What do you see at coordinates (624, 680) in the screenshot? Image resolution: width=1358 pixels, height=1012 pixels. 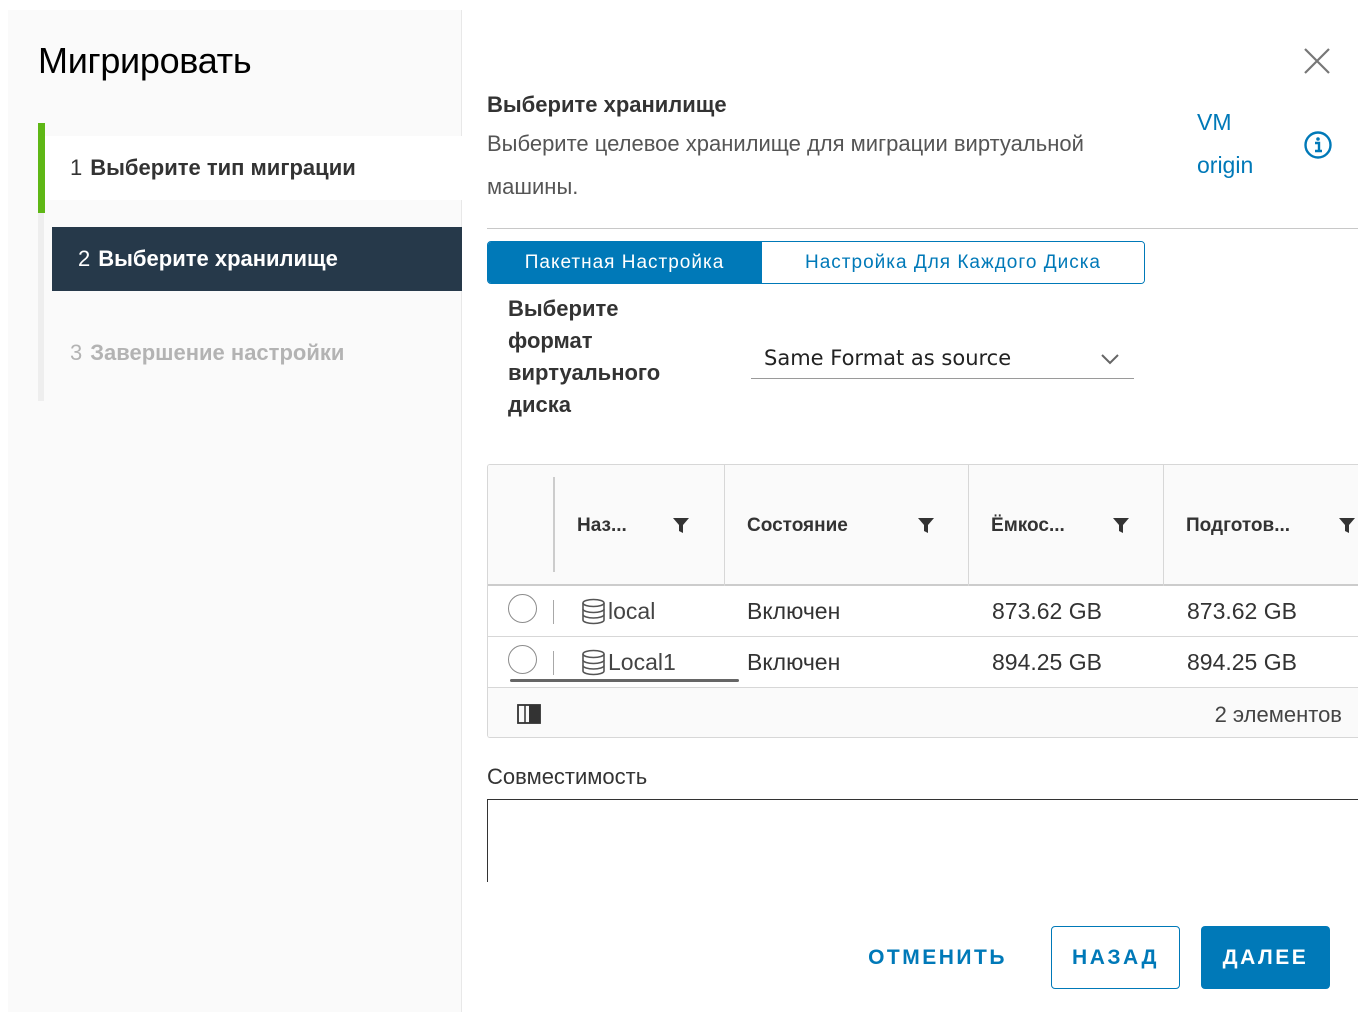 I see `horizontal-scrollbar` at bounding box center [624, 680].